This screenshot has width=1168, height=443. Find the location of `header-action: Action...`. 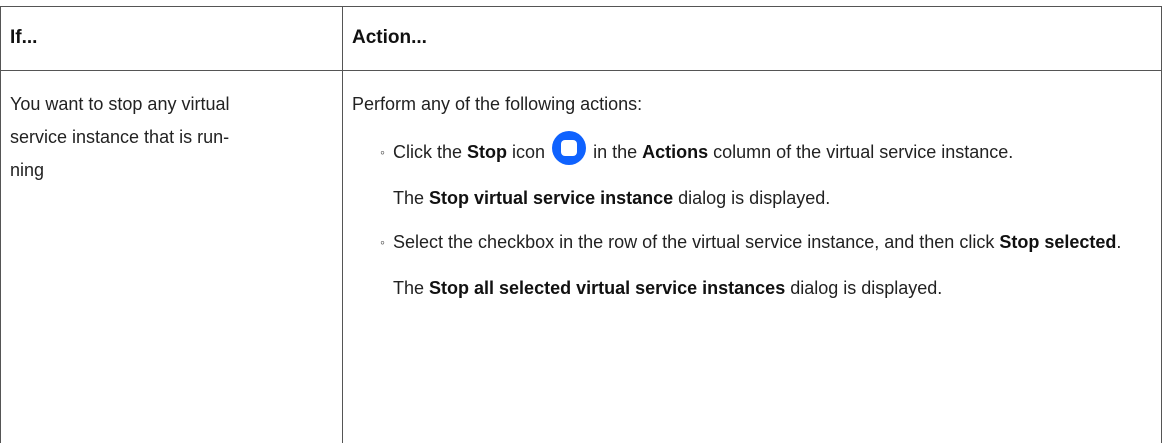

header-action: Action... is located at coordinates (389, 37).